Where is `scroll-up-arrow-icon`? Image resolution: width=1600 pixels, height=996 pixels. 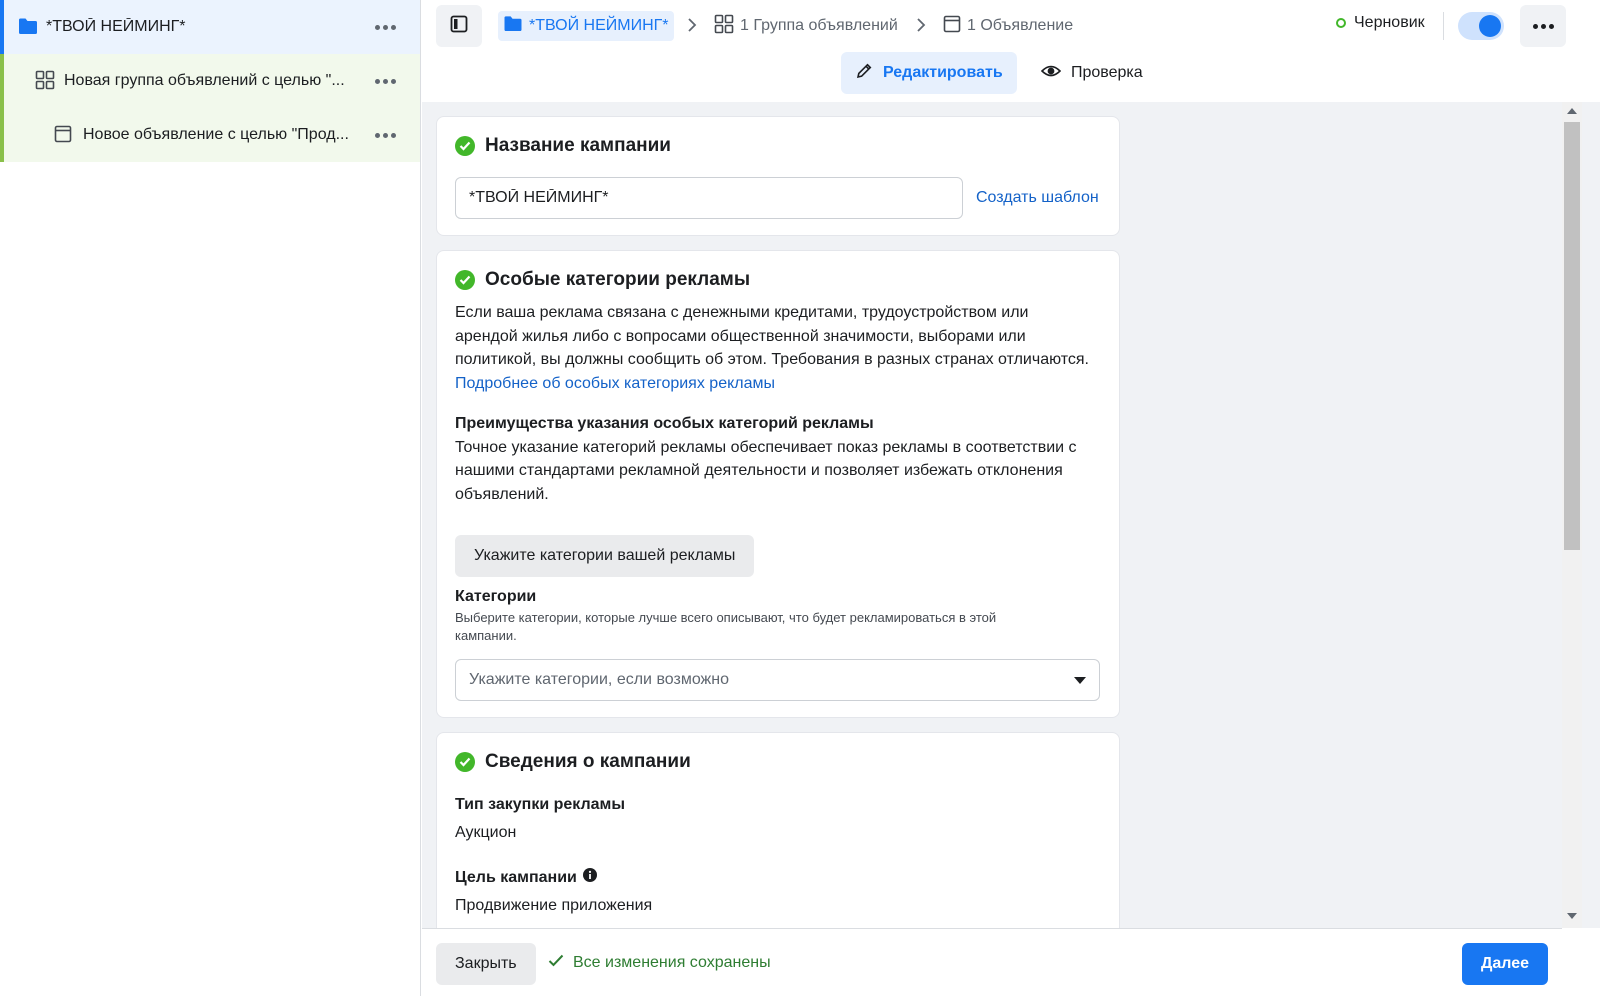
scroll-up-arrow-icon is located at coordinates (1572, 111).